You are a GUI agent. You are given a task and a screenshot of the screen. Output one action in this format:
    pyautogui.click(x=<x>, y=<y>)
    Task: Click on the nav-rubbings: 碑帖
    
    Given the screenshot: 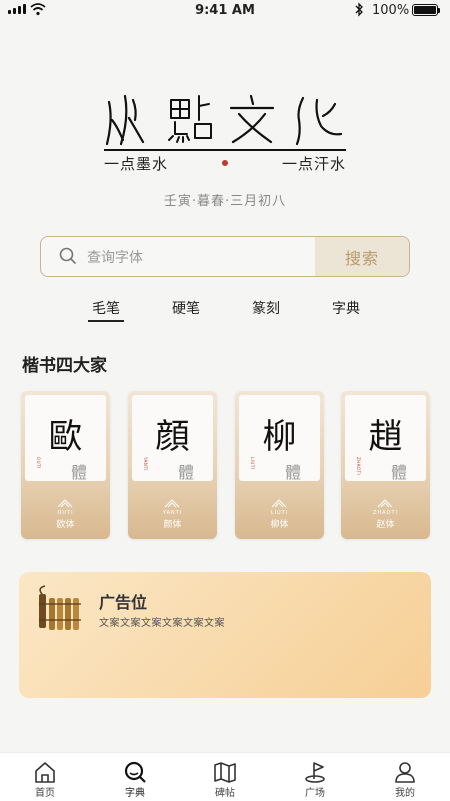 What is the action you would take?
    pyautogui.click(x=225, y=777)
    